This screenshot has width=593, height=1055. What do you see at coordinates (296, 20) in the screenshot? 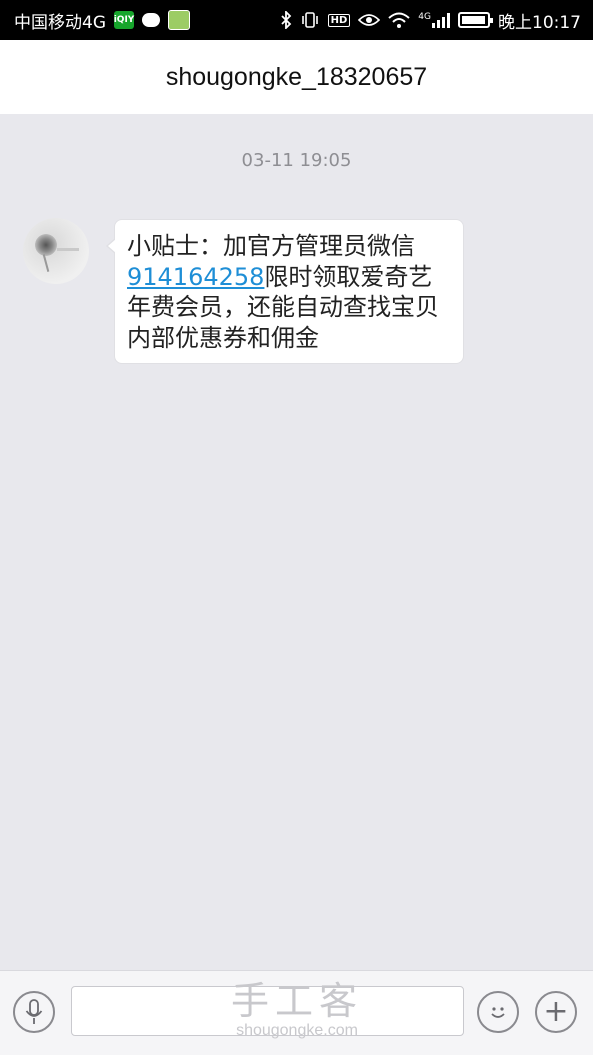
I see `status-bar: 中国移动4G iQIY HD 4G 晚上10:17` at bounding box center [296, 20].